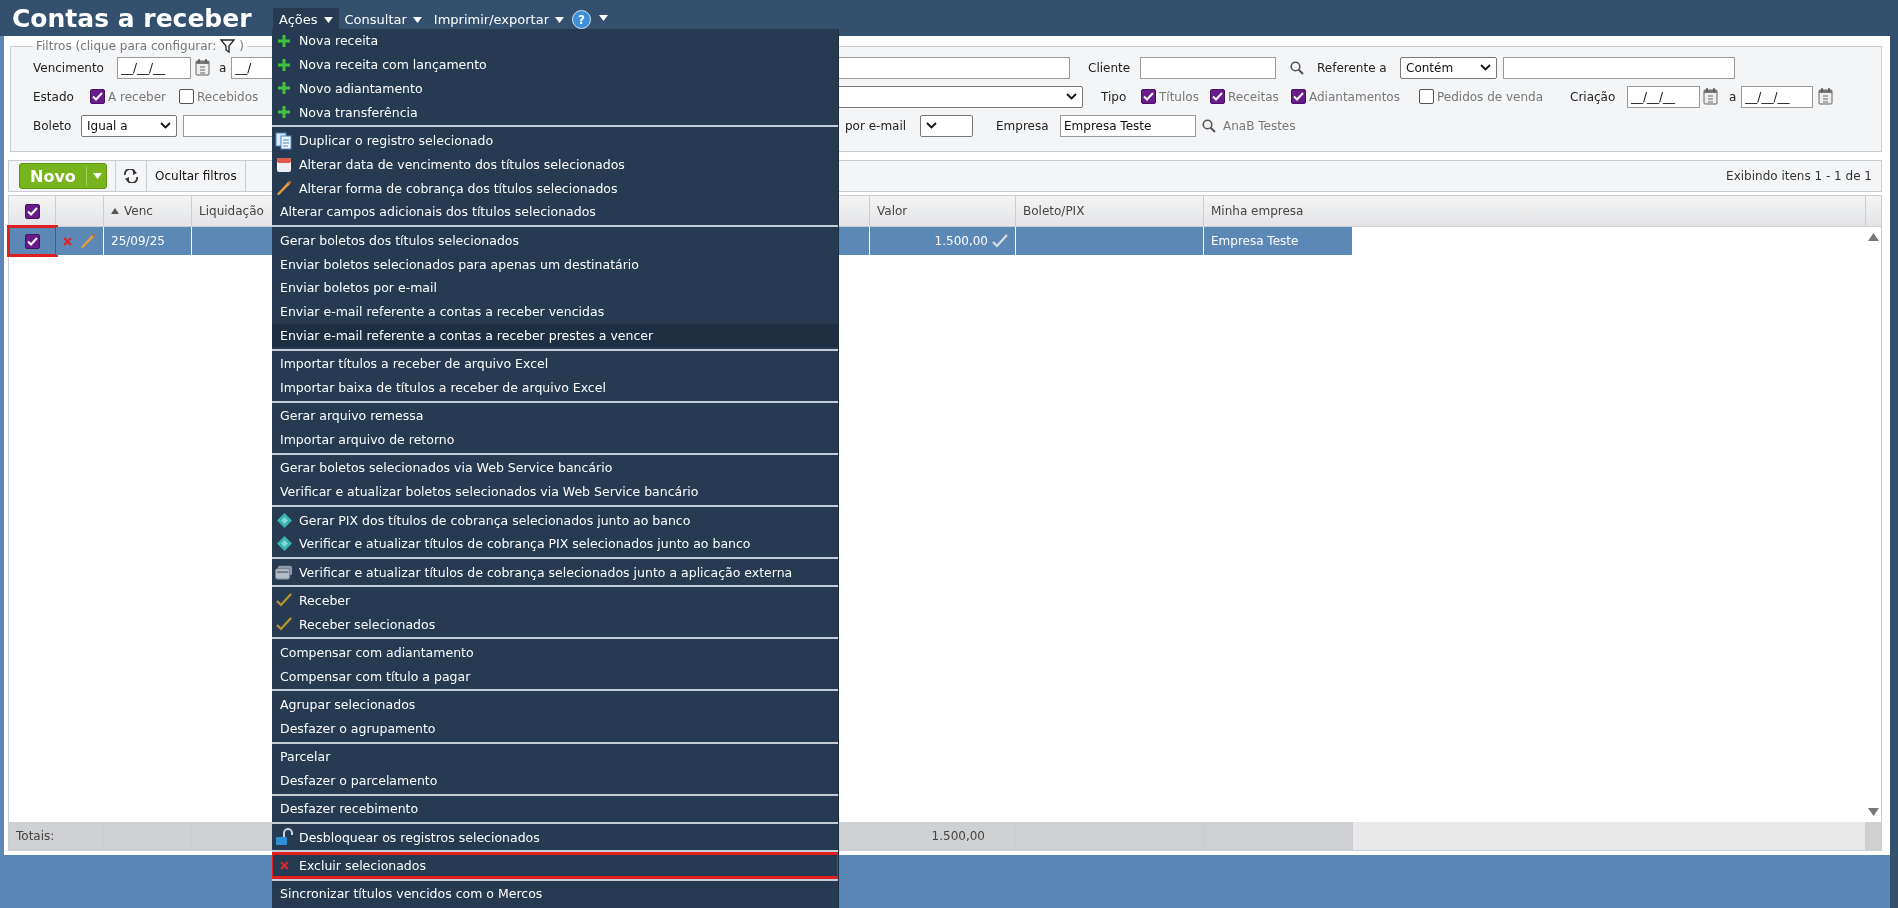 This screenshot has width=1898, height=908. What do you see at coordinates (1208, 67) in the screenshot?
I see `client-field` at bounding box center [1208, 67].